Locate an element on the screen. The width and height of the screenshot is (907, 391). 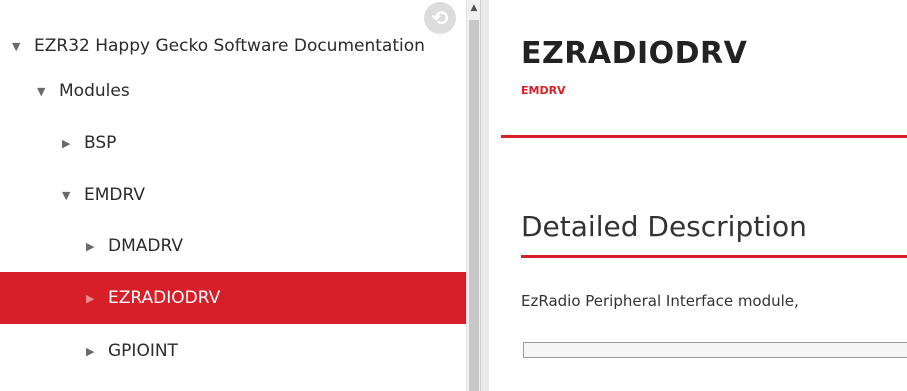
scroll-thumb is located at coordinates (474, 205).